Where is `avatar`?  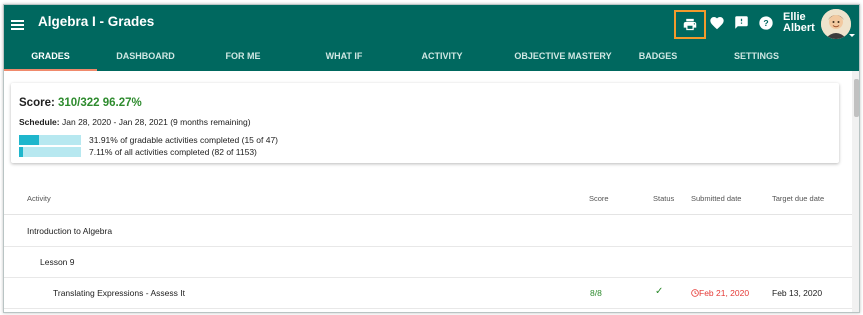 avatar is located at coordinates (836, 24).